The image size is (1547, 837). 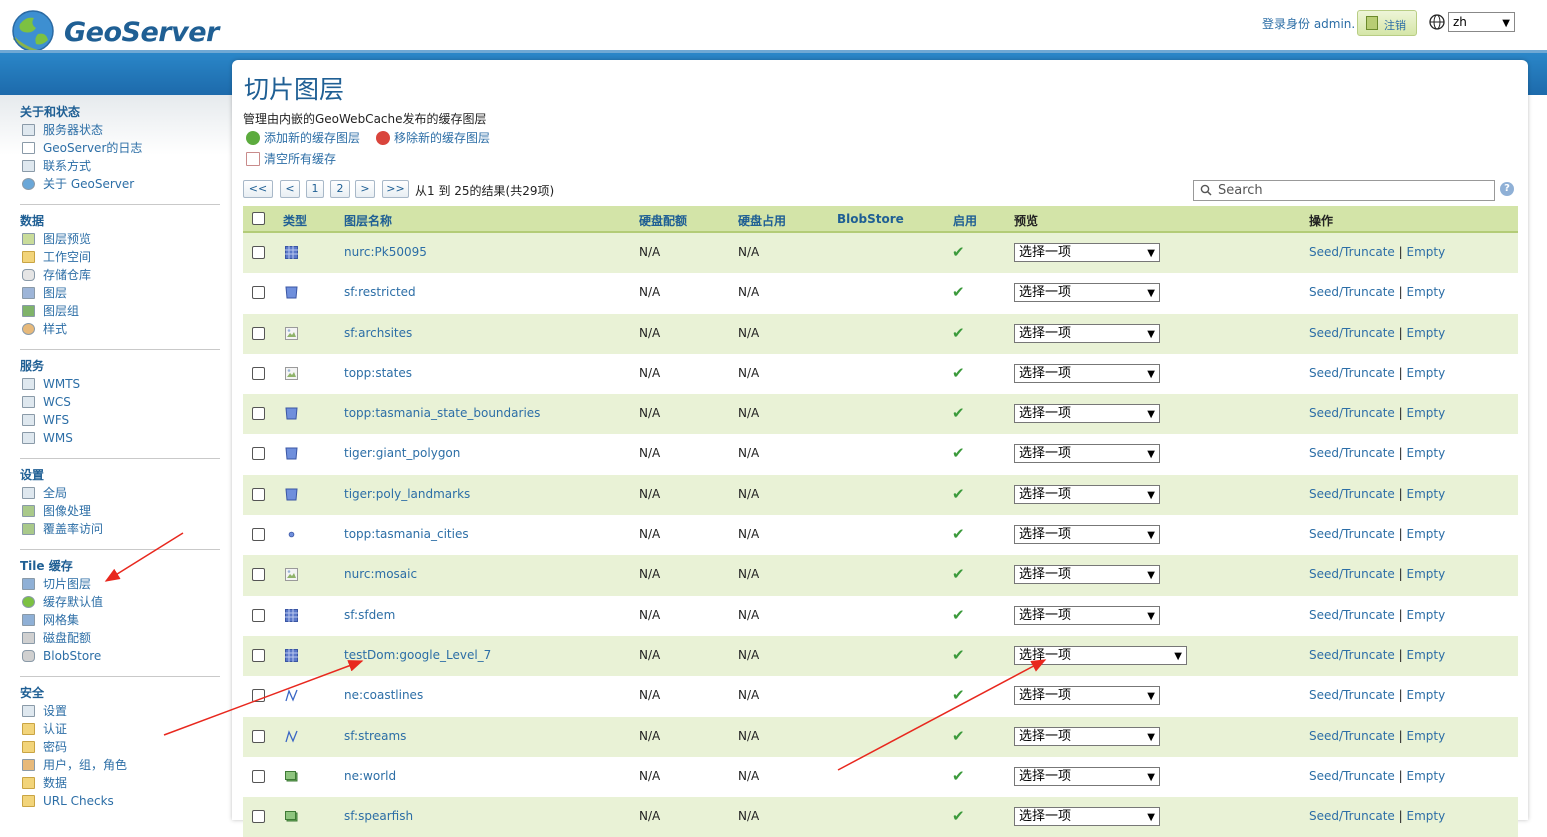 What do you see at coordinates (383, 695) in the screenshot?
I see `layer-name-link: ne:coastlines` at bounding box center [383, 695].